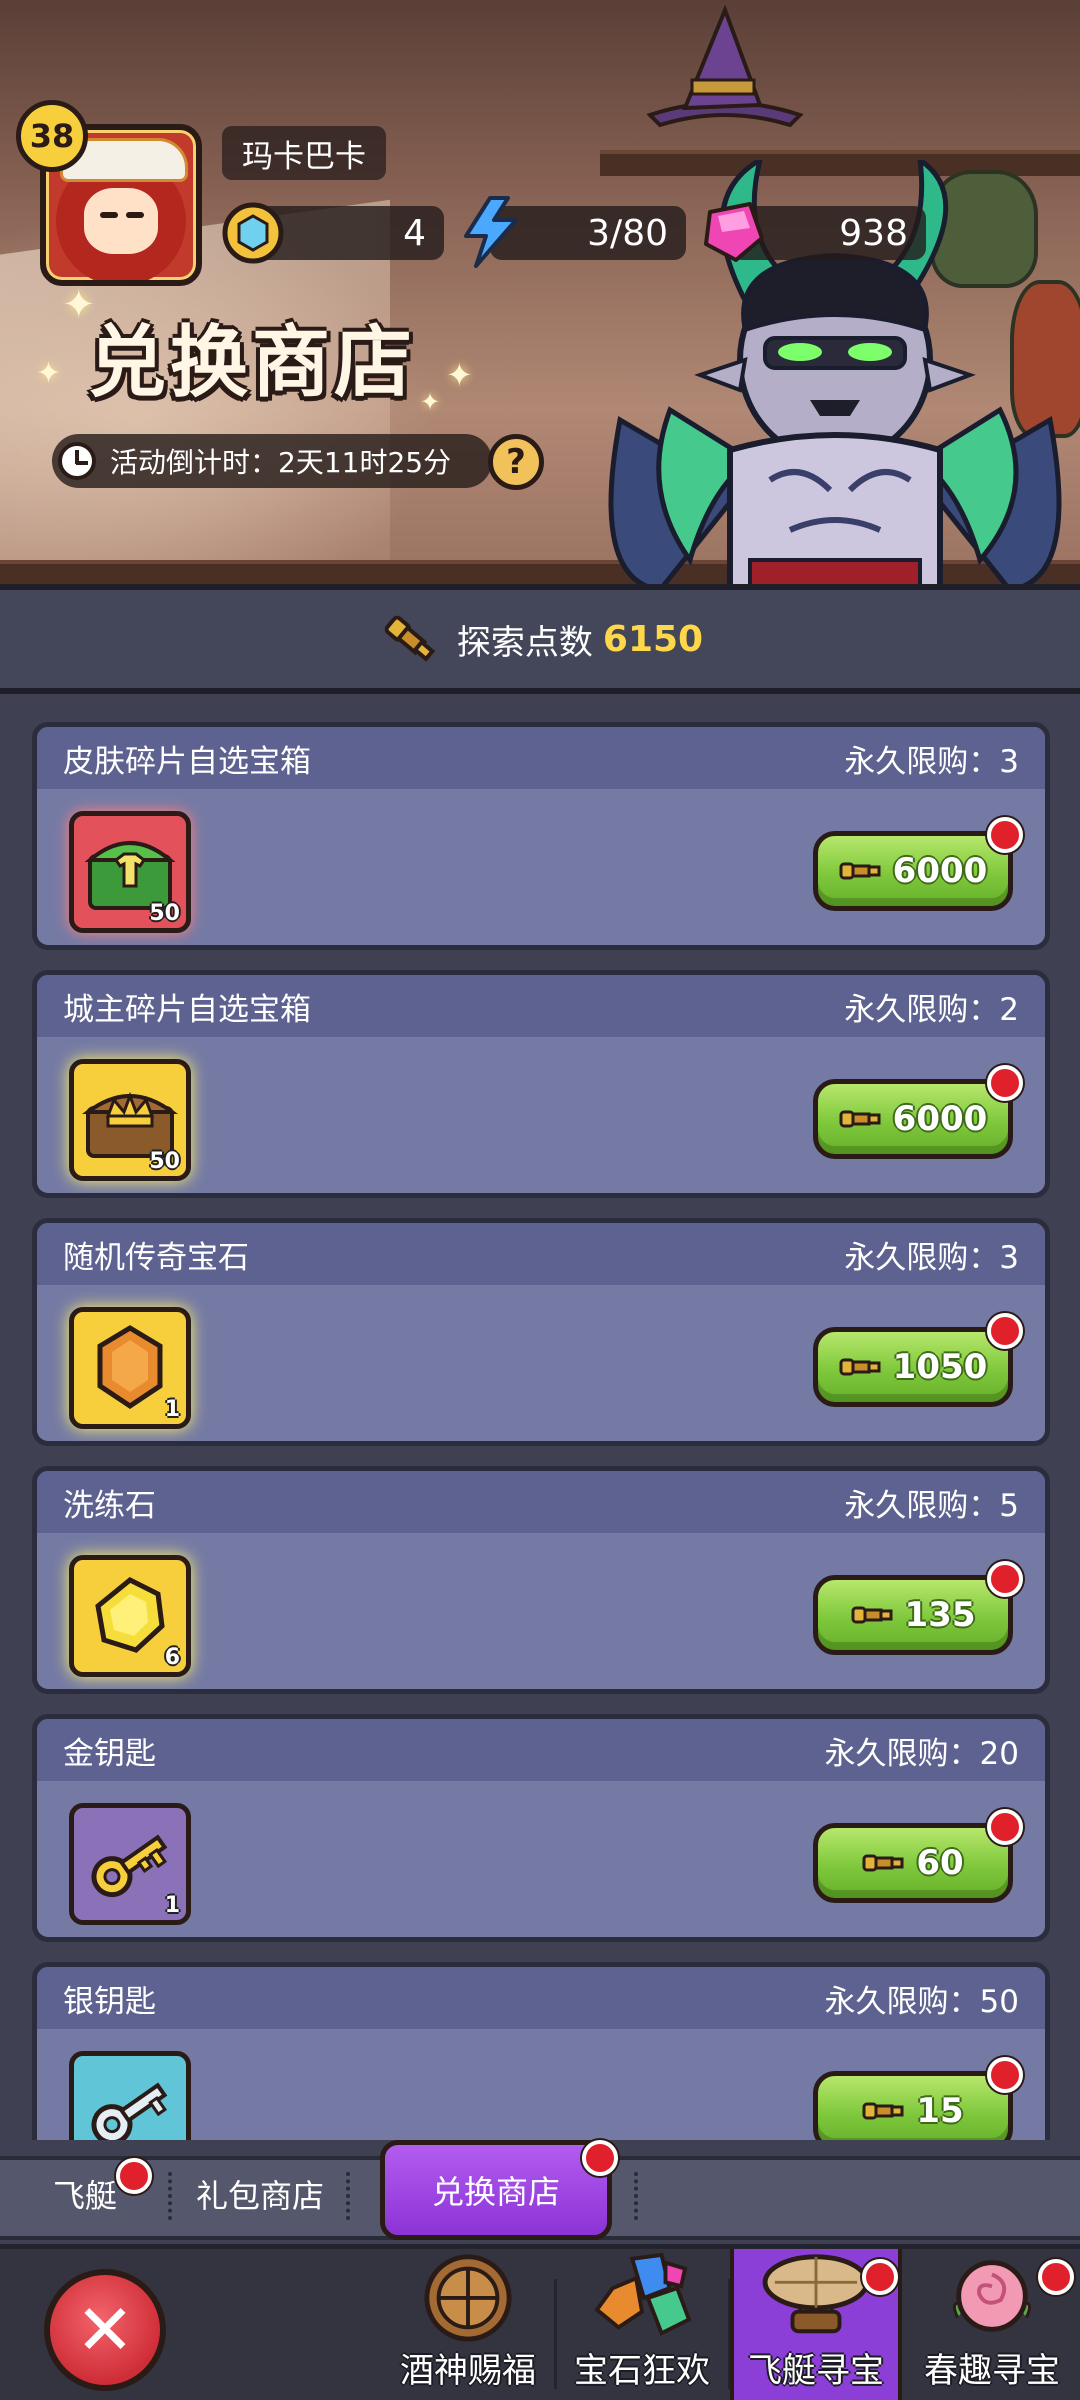  Describe the element at coordinates (931, 1505) in the screenshot. I see `purchase-limit: 永久限购：5` at that location.